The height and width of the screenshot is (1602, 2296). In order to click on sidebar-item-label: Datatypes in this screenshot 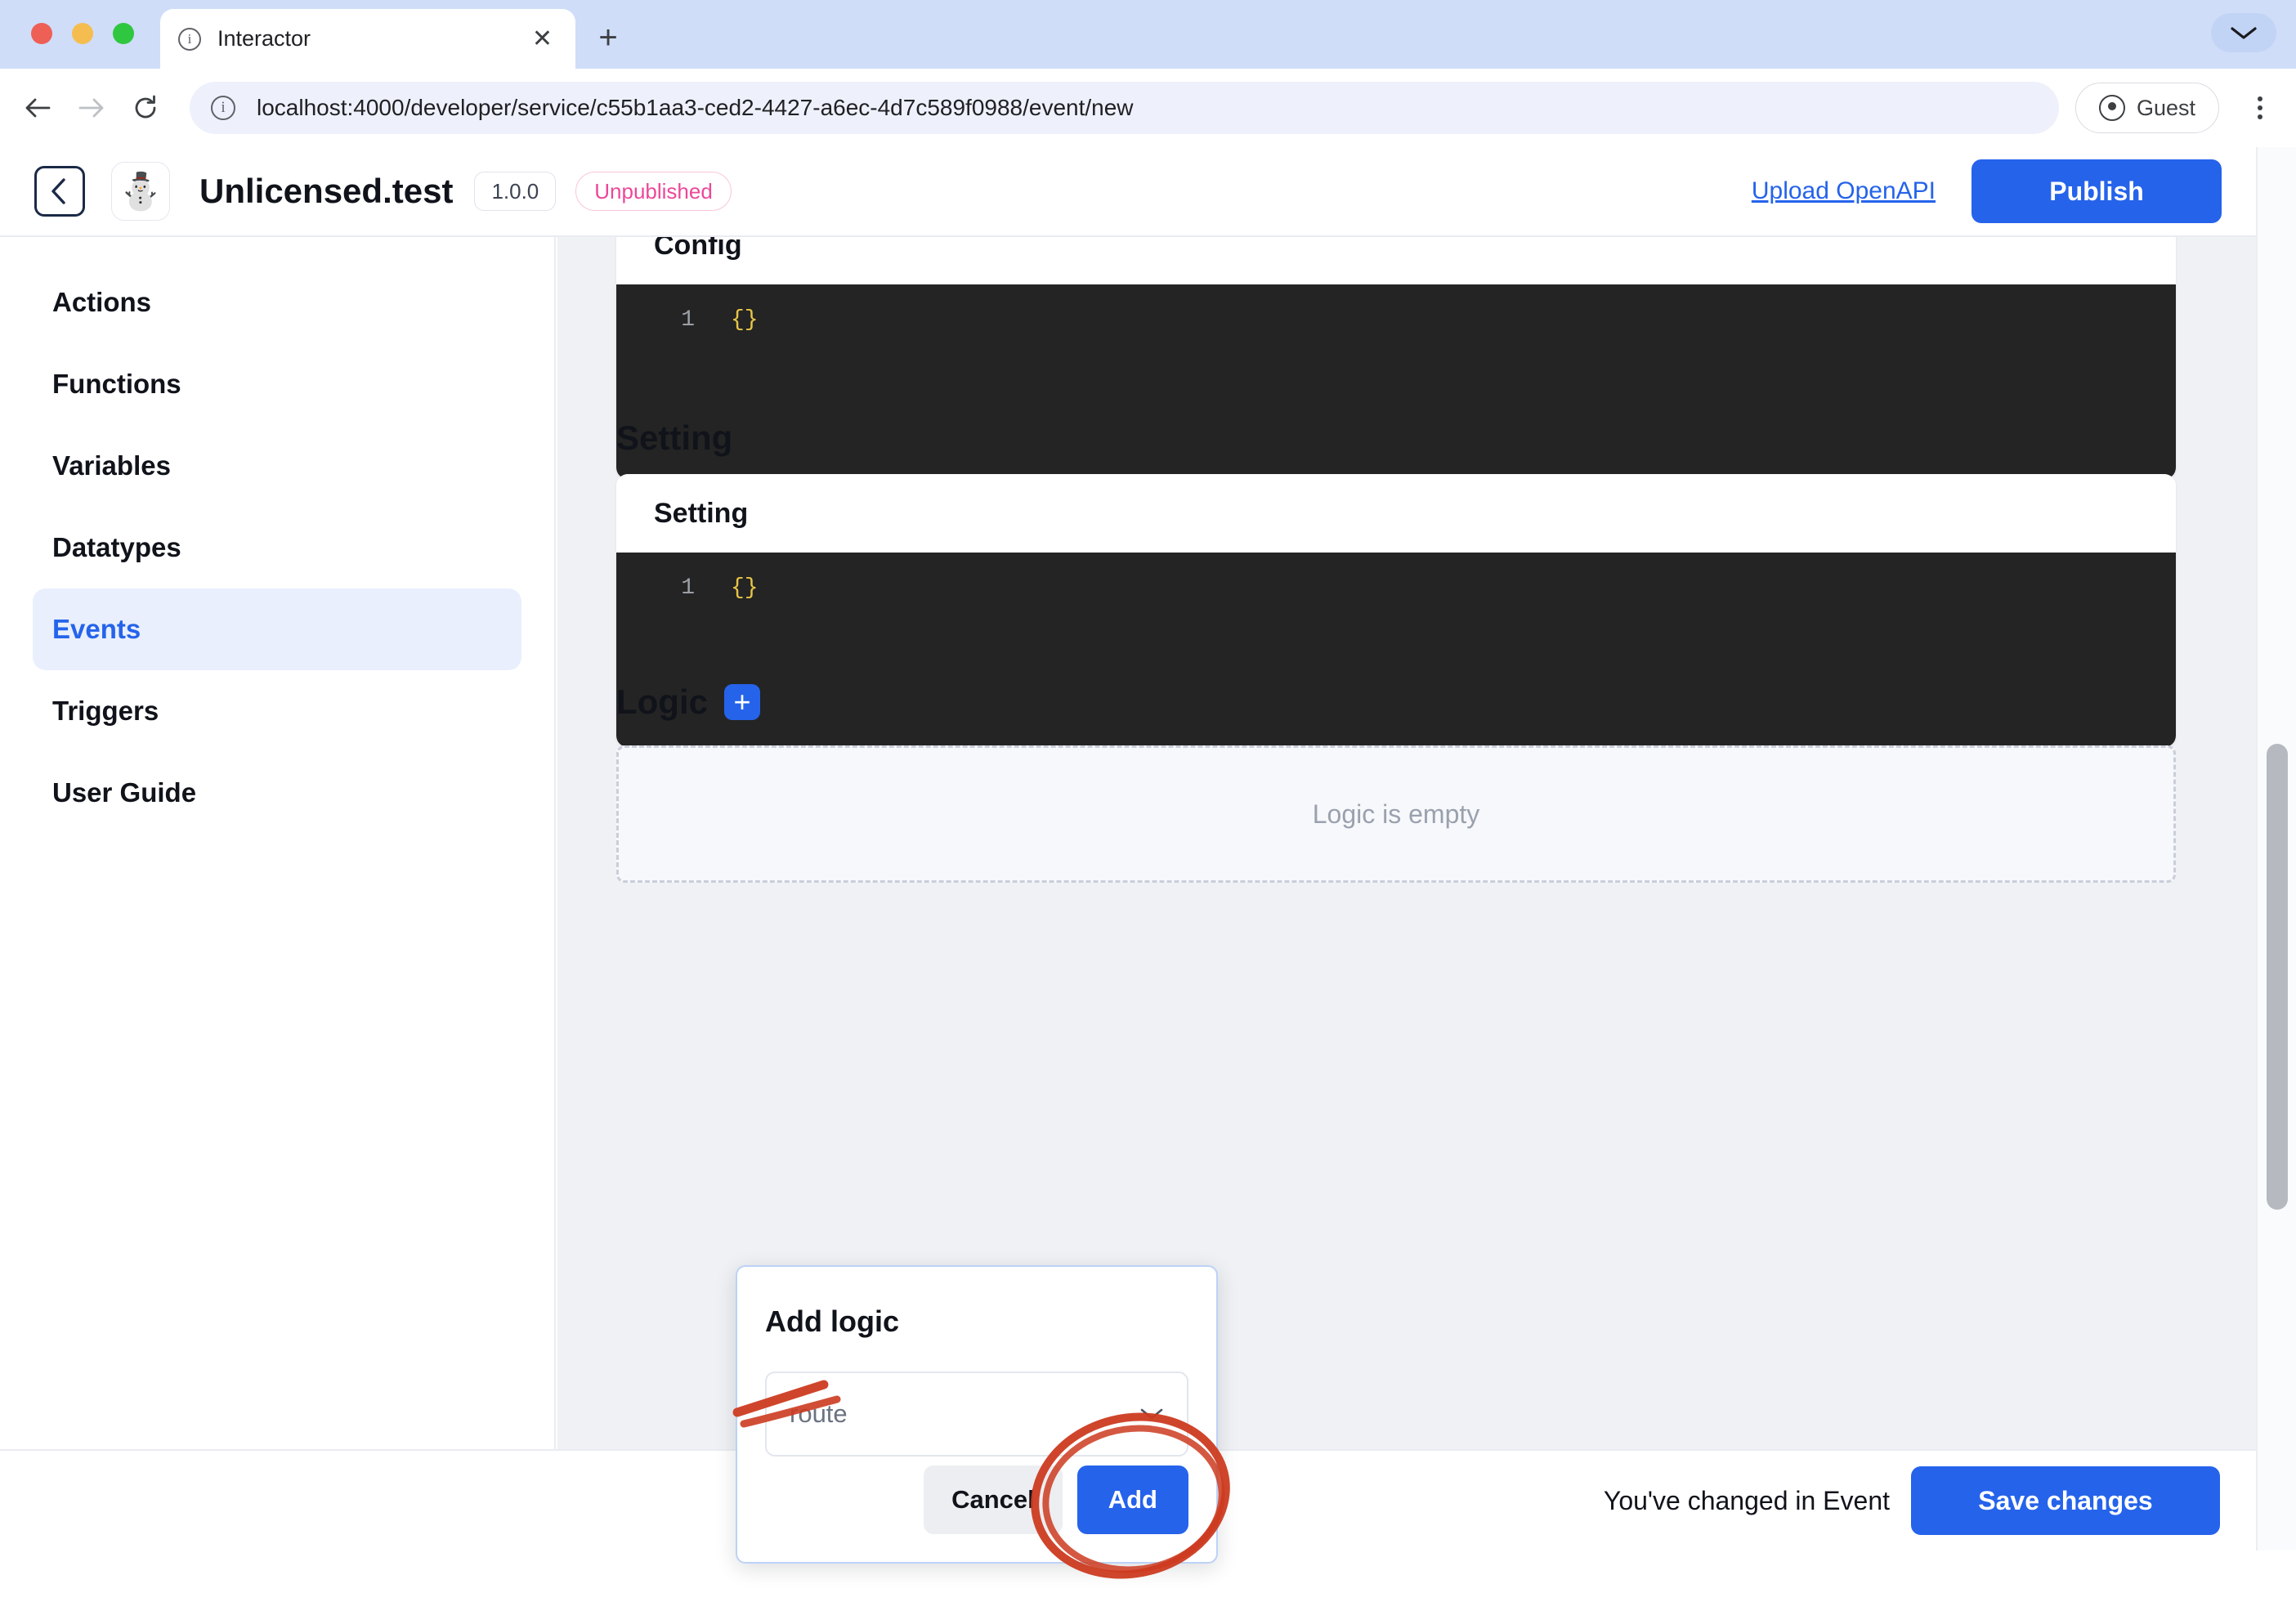, I will do `click(117, 547)`.